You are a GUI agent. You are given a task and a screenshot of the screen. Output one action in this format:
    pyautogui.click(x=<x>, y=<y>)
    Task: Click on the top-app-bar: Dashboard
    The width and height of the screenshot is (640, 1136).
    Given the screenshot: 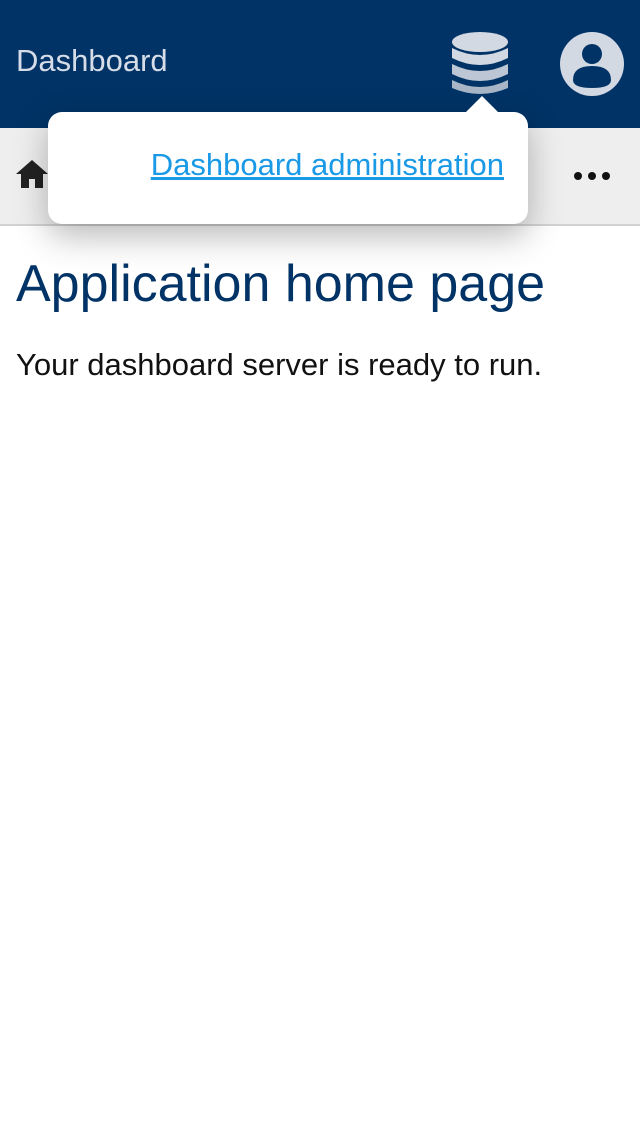 What is the action you would take?
    pyautogui.click(x=320, y=64)
    